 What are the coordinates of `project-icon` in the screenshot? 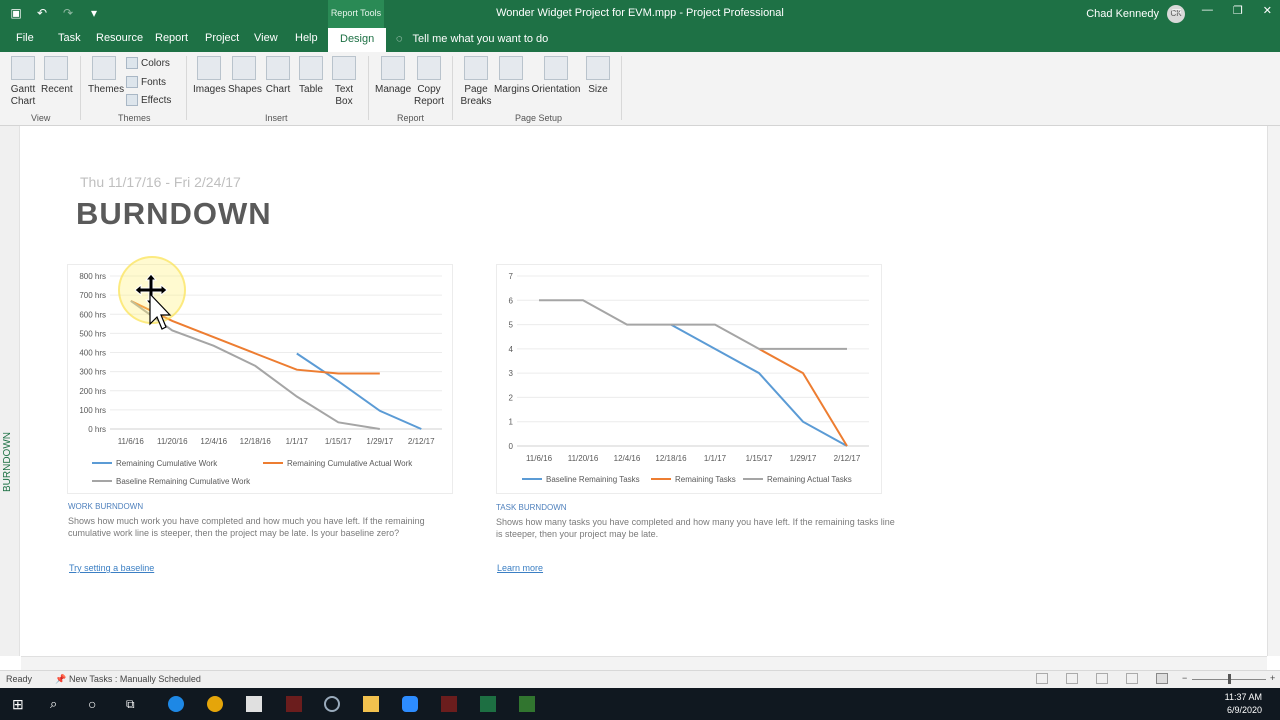 It's located at (527, 704).